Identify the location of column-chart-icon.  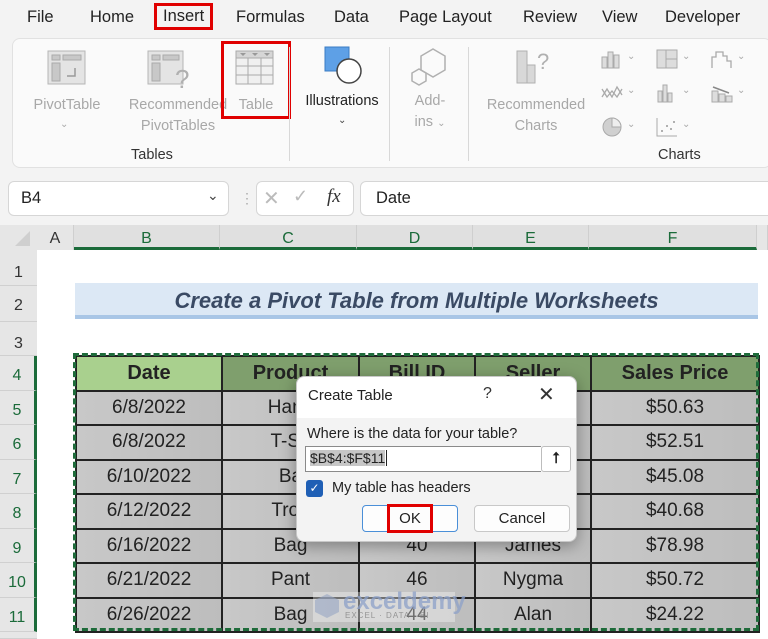
(610, 60).